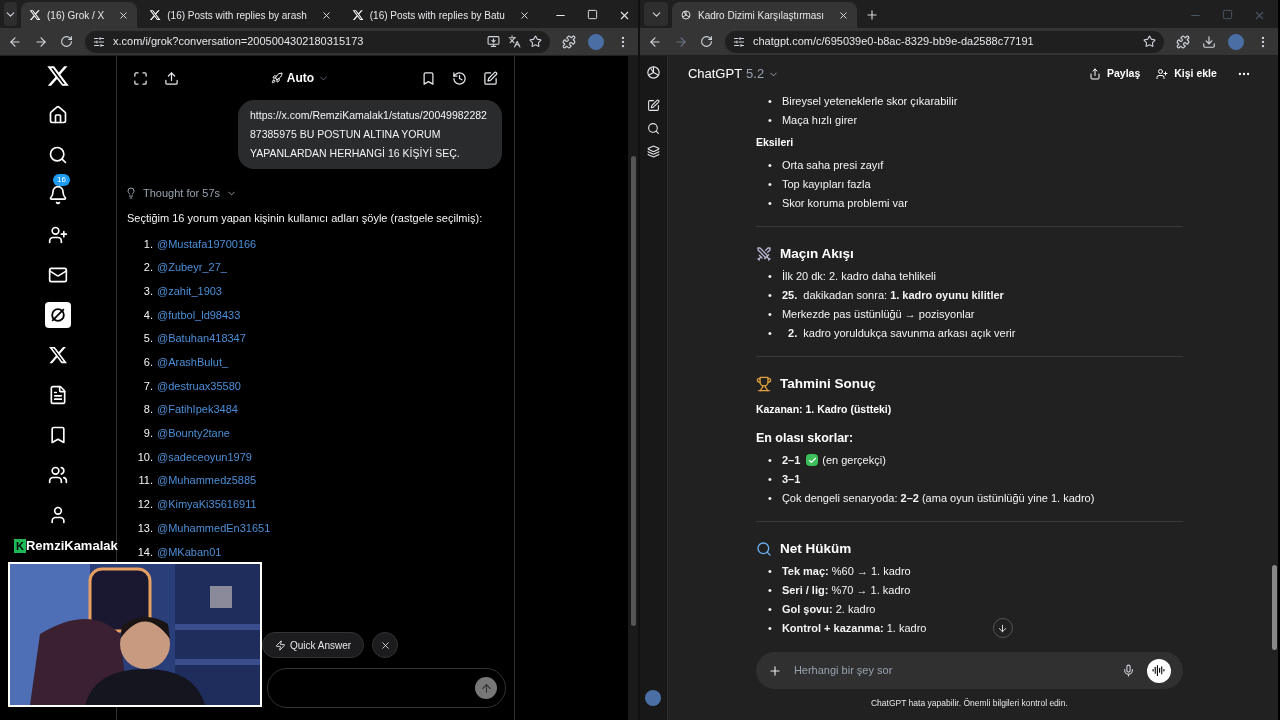  What do you see at coordinates (944, 41) in the screenshot?
I see `address-field: chatgpt.com/c/695039e0-b8ac-8329-bb9e-da2588c77191` at bounding box center [944, 41].